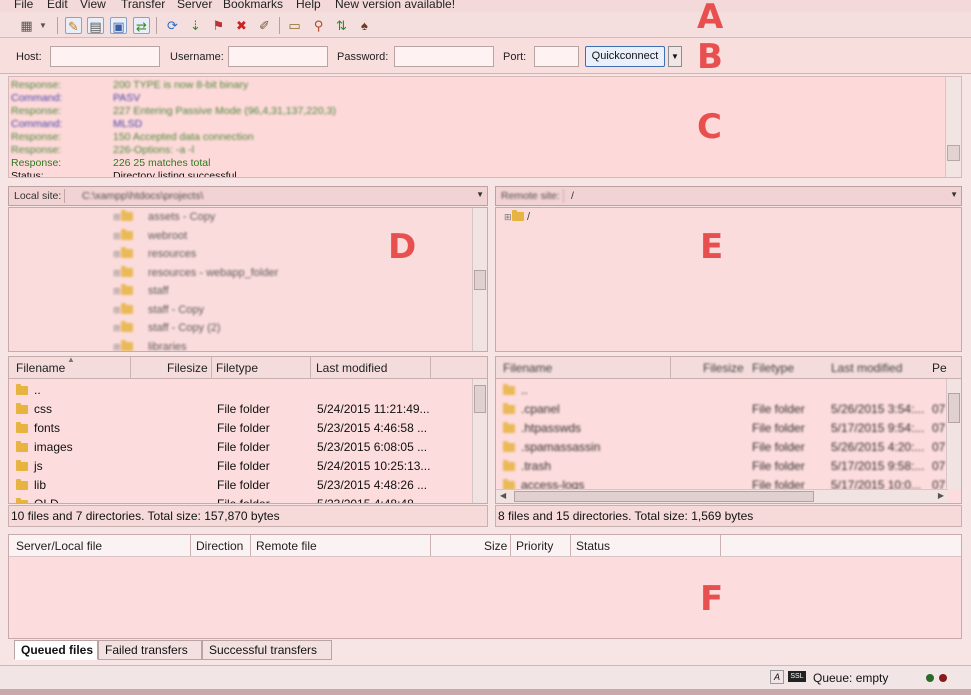 Image resolution: width=971 pixels, height=695 pixels. Describe the element at coordinates (127, 234) in the screenshot. I see `folder-icon` at that location.